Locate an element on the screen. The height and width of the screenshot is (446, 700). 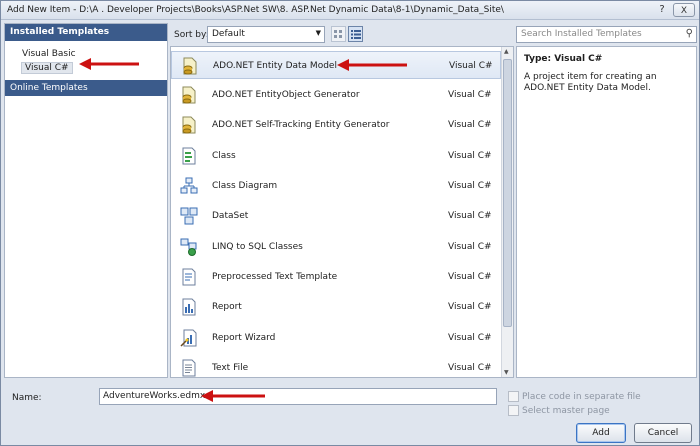
text-template-icon is located at coordinates (189, 277).